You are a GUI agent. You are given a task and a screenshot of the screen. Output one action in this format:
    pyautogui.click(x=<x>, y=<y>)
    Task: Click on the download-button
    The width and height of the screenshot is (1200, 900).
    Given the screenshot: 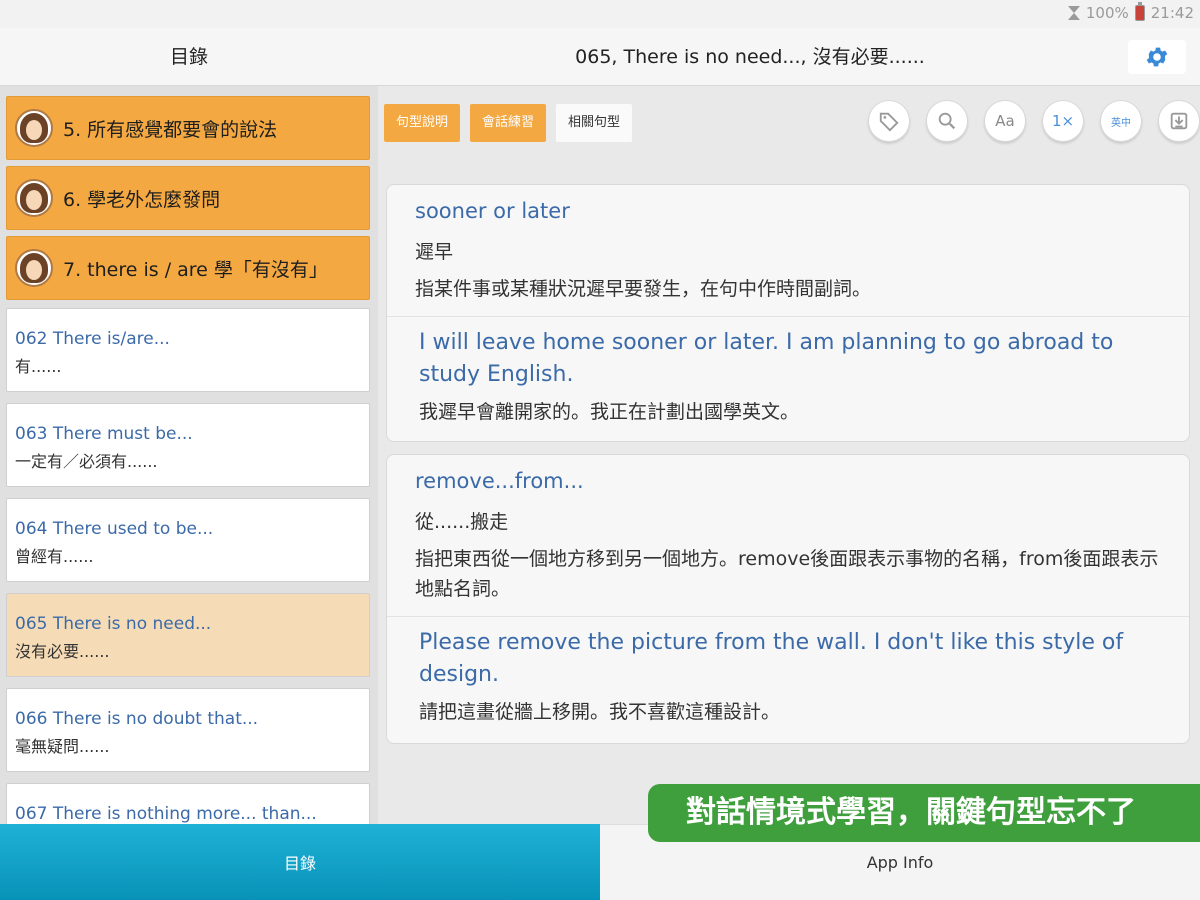 What is the action you would take?
    pyautogui.click(x=1179, y=121)
    